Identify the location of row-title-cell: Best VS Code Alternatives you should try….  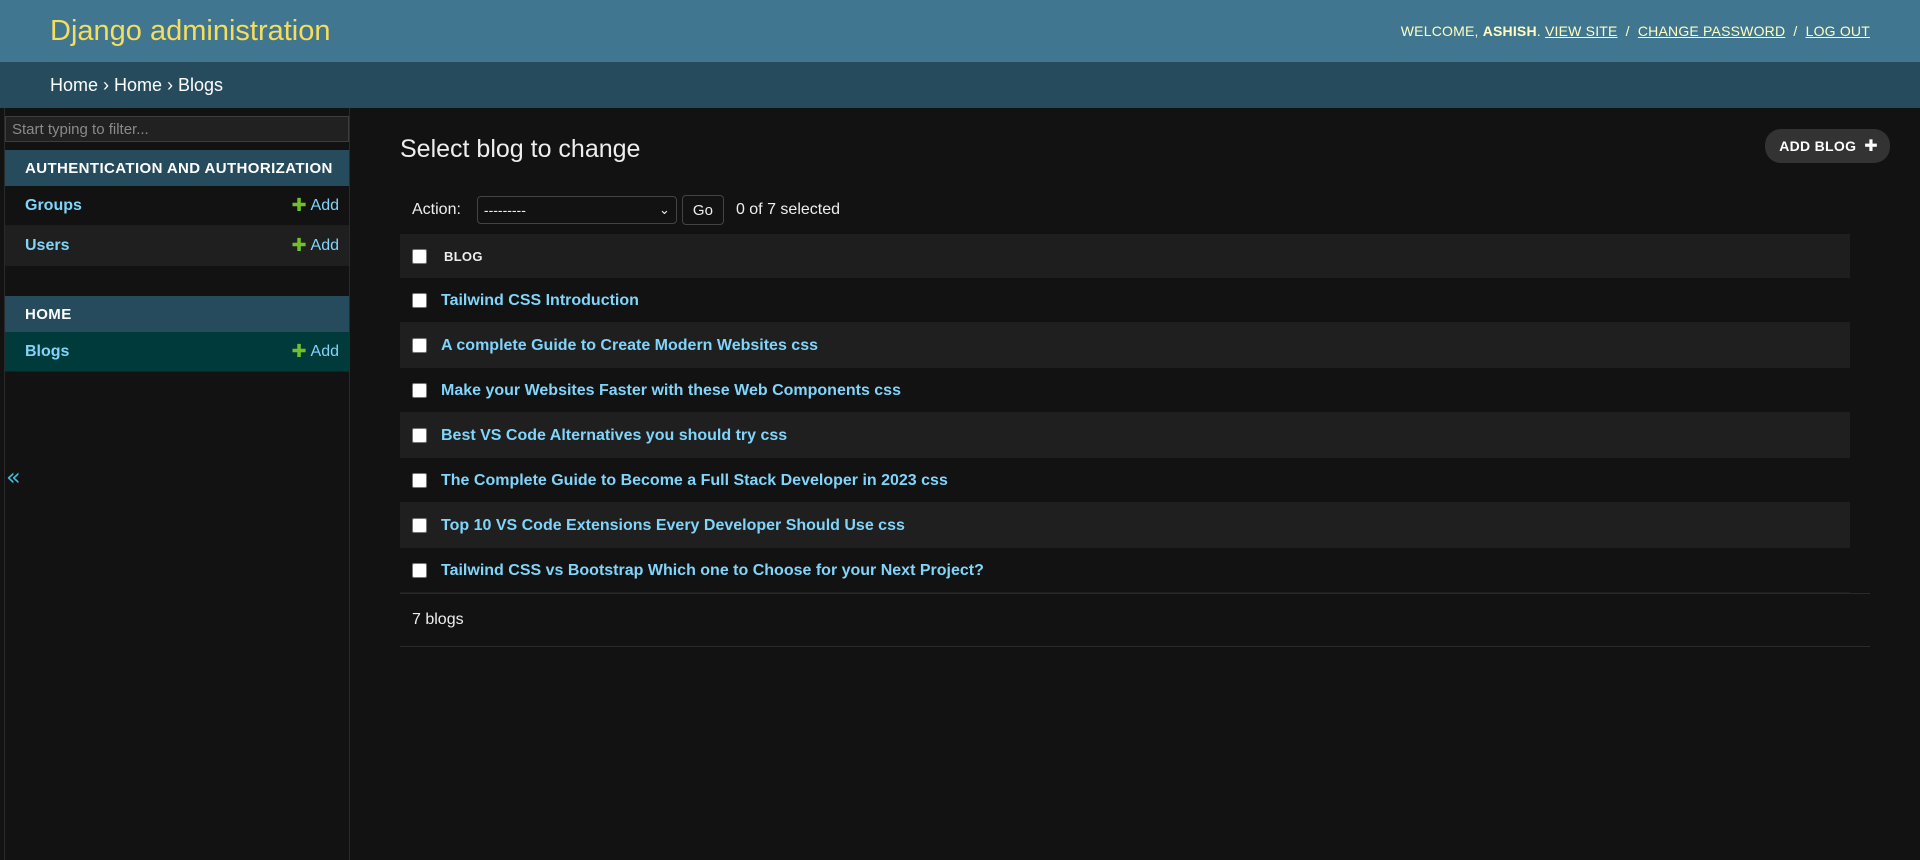
(1145, 435).